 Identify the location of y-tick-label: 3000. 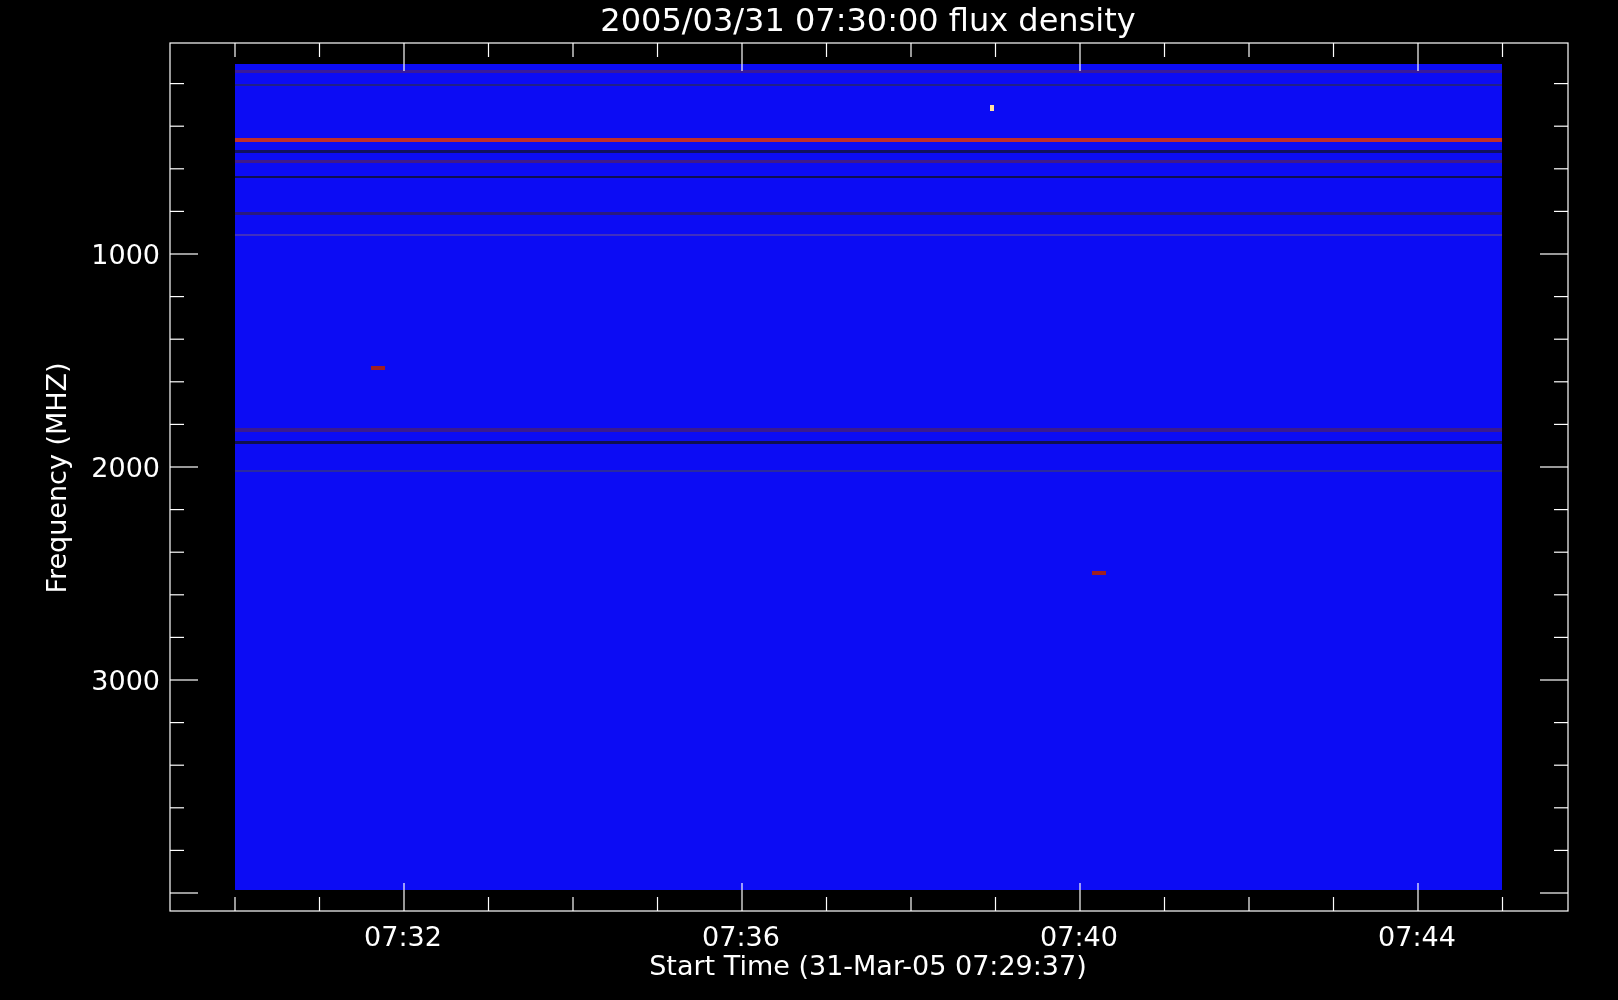
(125, 680).